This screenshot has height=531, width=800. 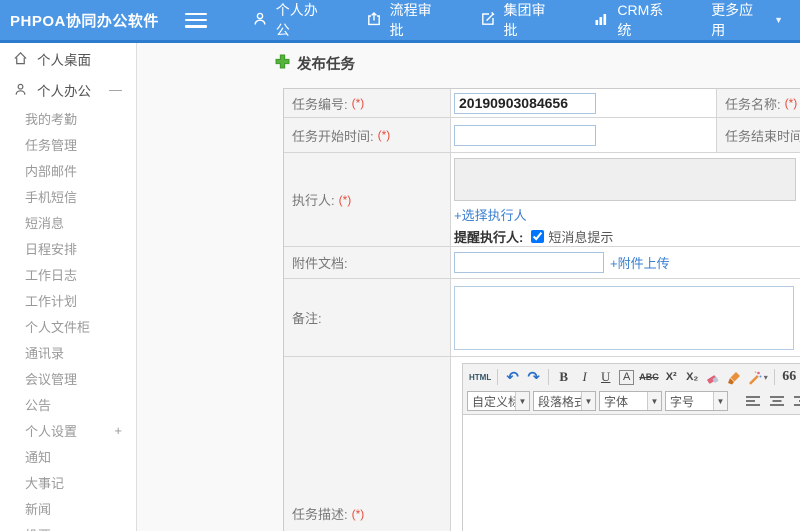 What do you see at coordinates (696, 401) in the screenshot?
I see `font-size-select: 字号 ▼` at bounding box center [696, 401].